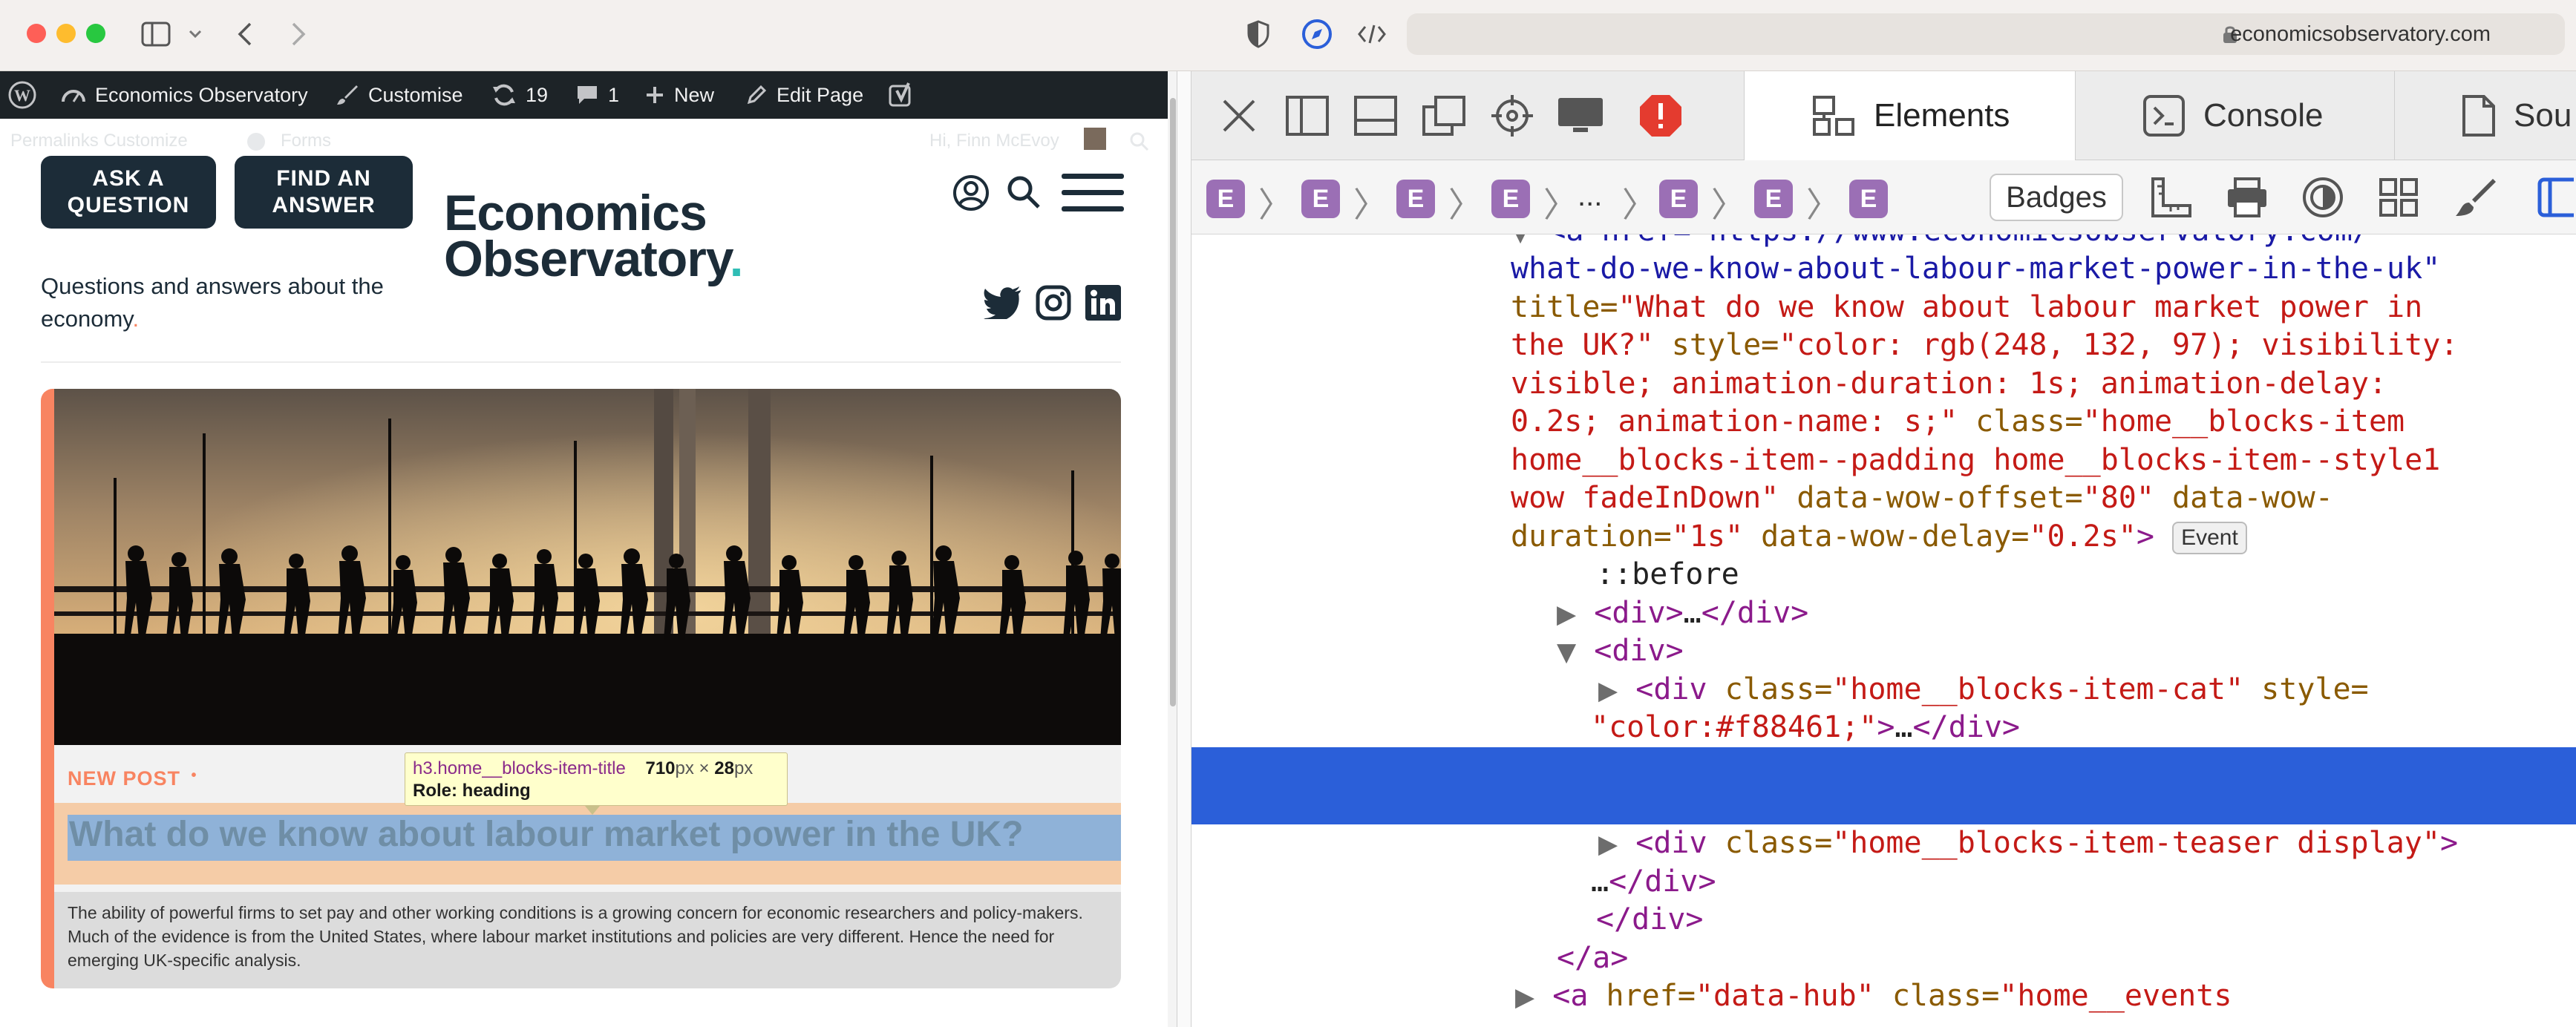 The image size is (2576, 1027). Describe the element at coordinates (1023, 194) in the screenshot. I see `search-icon` at that location.